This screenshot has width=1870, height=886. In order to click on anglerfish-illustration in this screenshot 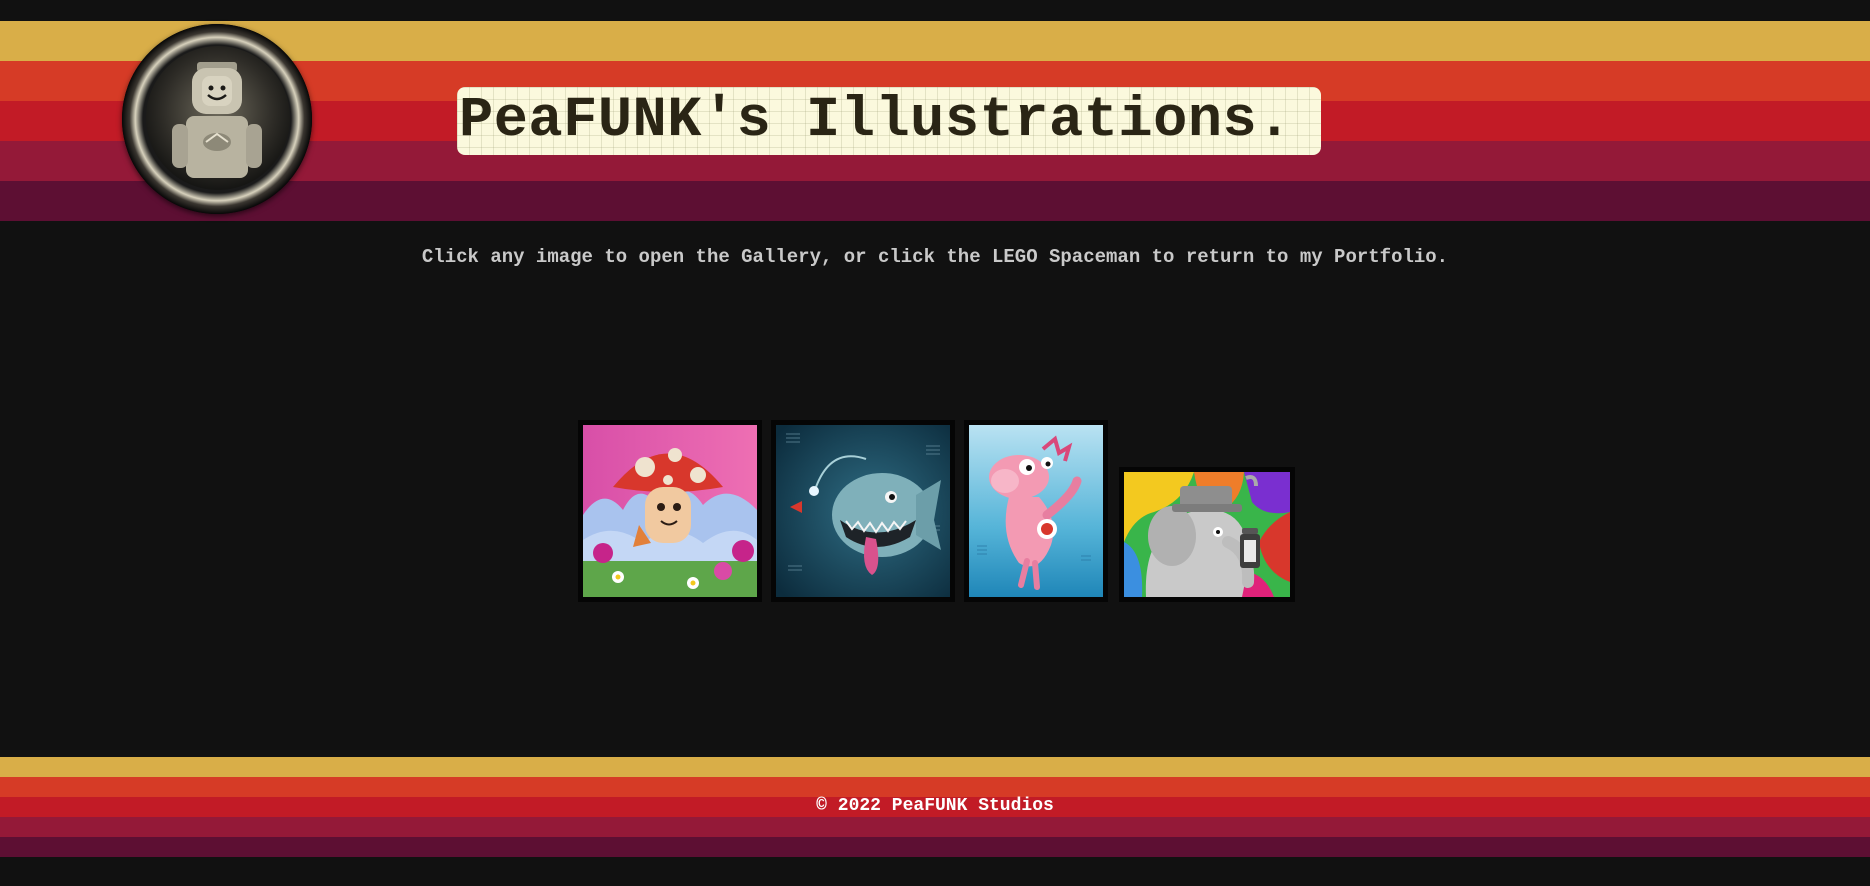, I will do `click(863, 511)`.